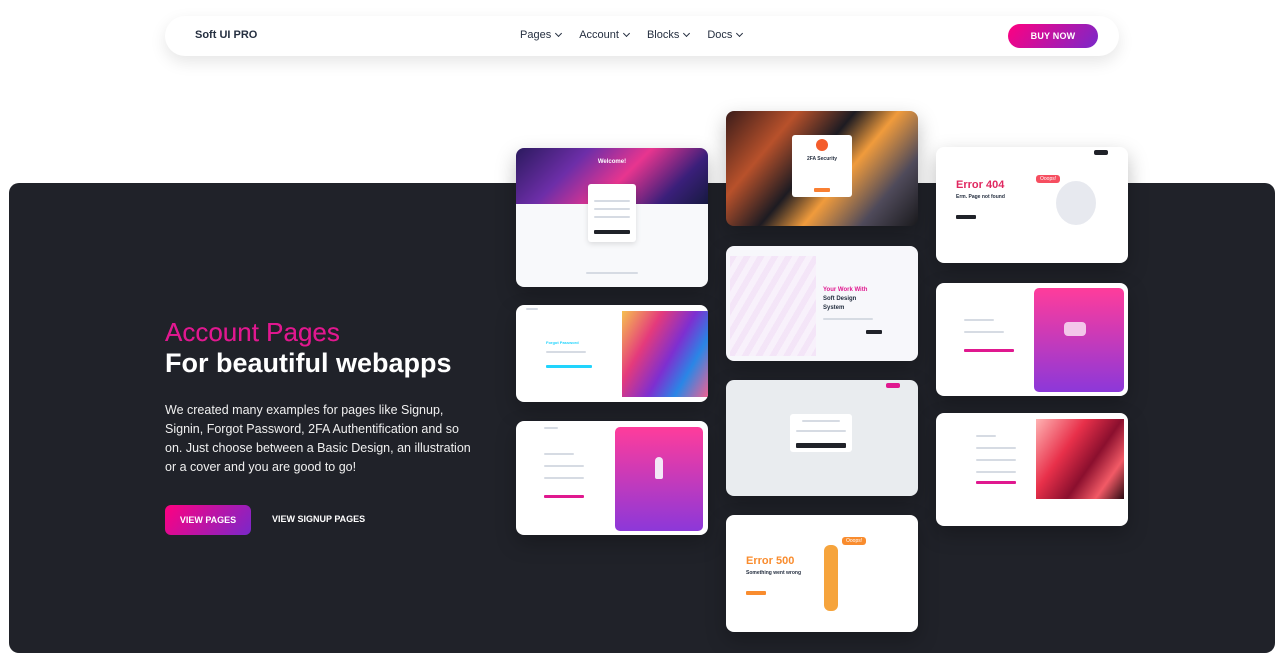 The width and height of the screenshot is (1280, 653). I want to click on view-signup-pages-link: VIEW SIGNUP PAGES, so click(318, 519).